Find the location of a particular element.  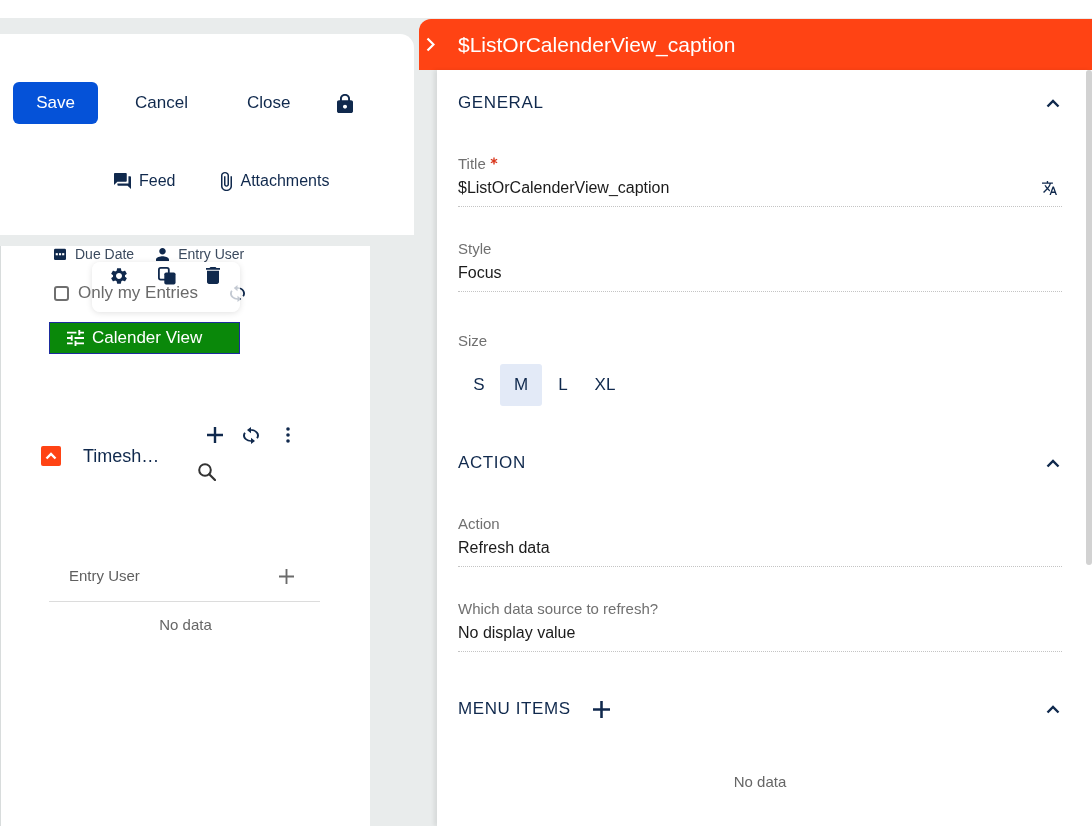

search-icon is located at coordinates (207, 472).